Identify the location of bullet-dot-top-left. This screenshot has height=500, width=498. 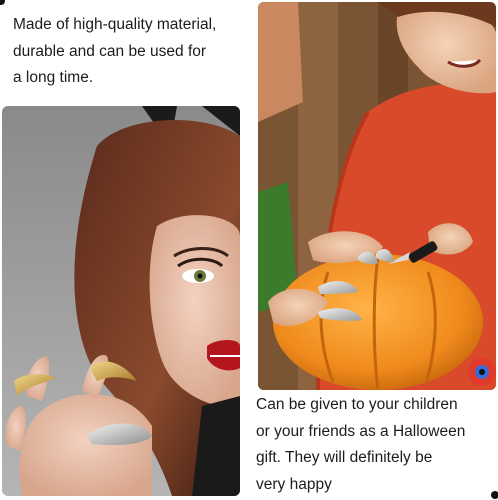
(2, 2).